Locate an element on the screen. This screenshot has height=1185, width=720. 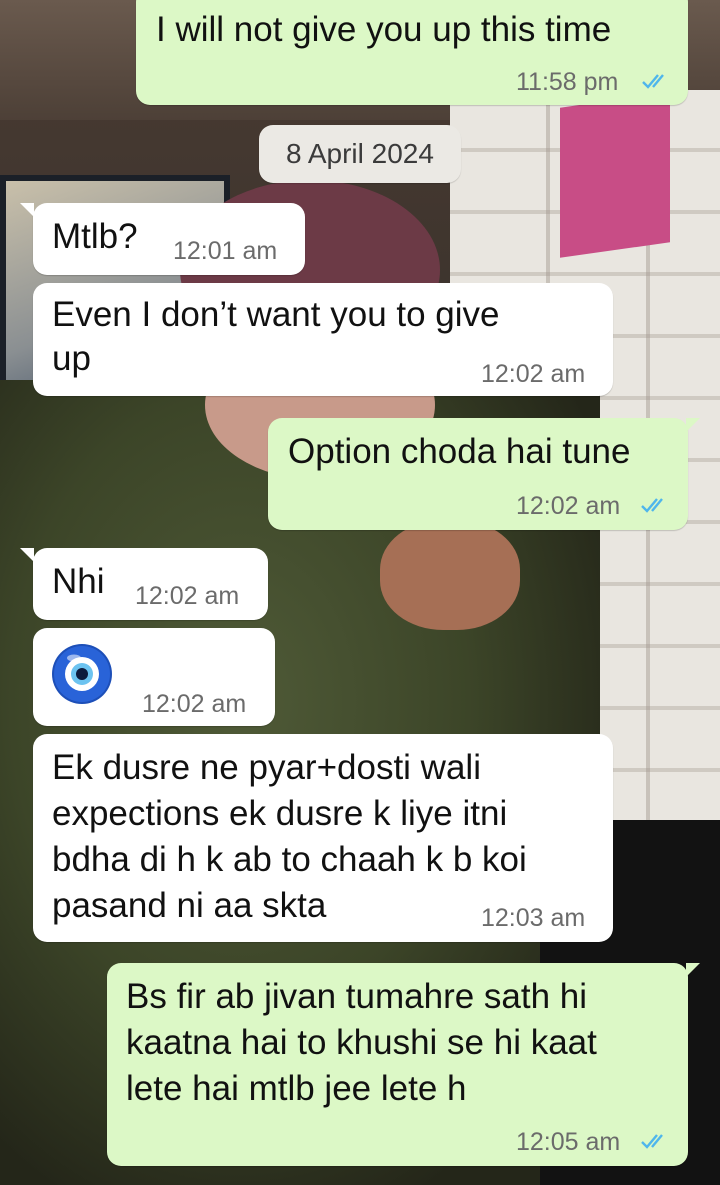
message-bubble-incoming: 12:02 am is located at coordinates (154, 677).